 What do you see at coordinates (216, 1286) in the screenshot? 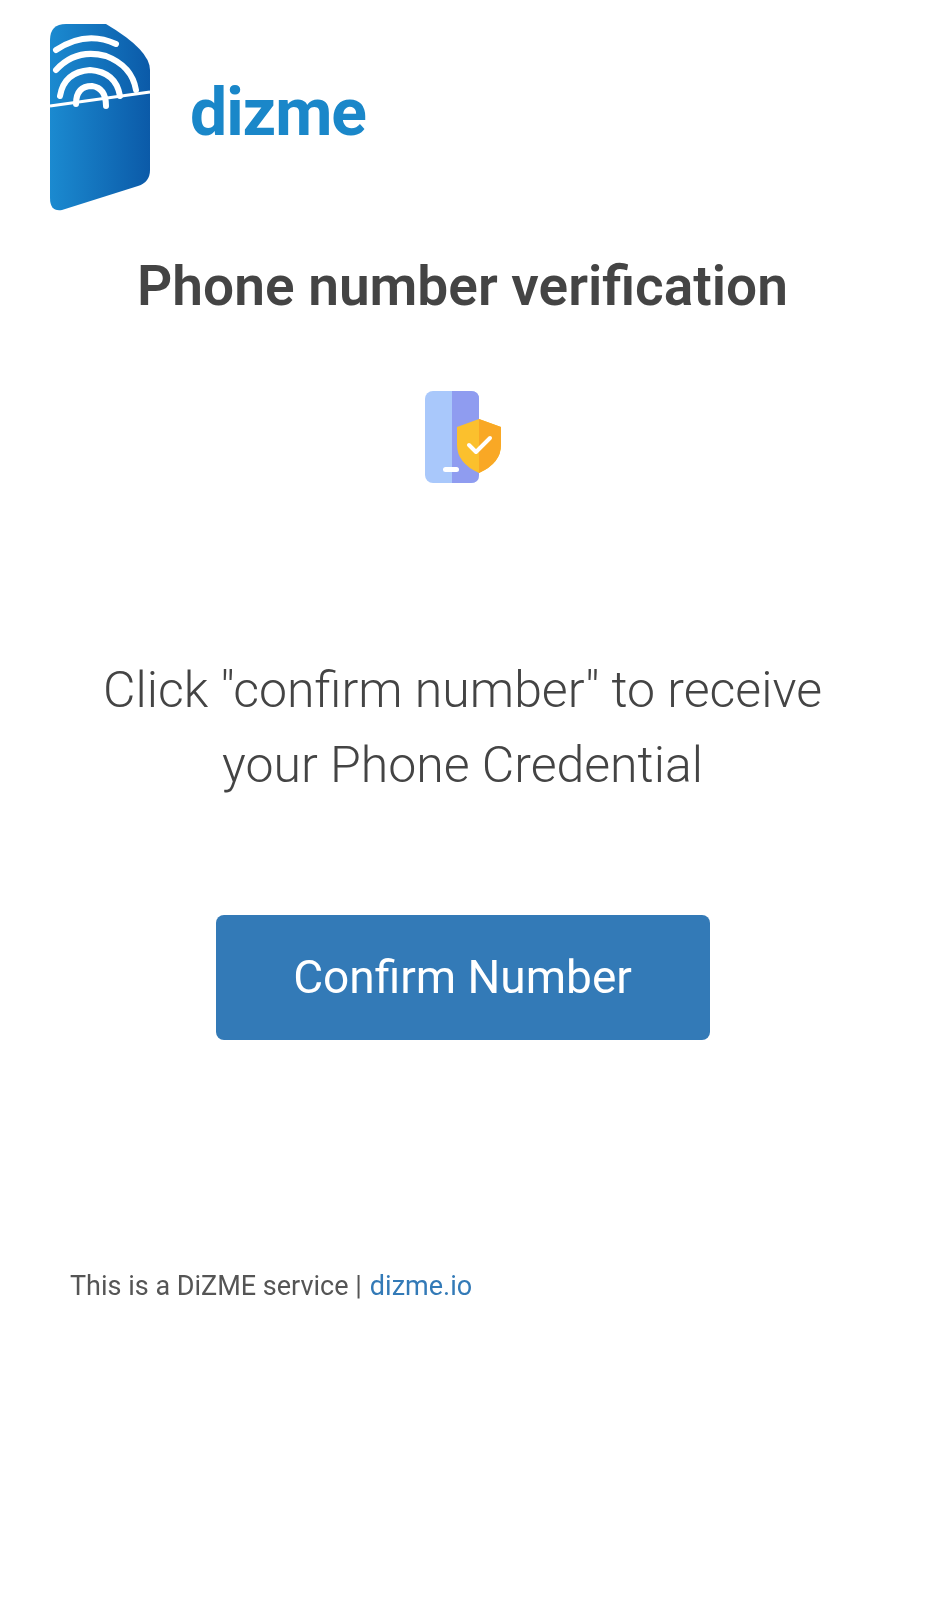
I see `footer-text: This is a DiZME service |` at bounding box center [216, 1286].